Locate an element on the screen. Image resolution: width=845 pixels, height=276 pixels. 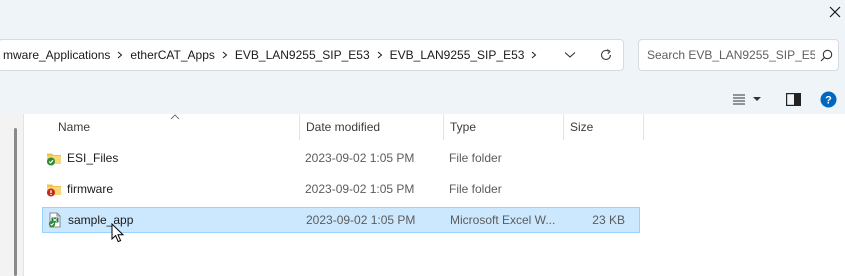
list-view-icon is located at coordinates (739, 99).